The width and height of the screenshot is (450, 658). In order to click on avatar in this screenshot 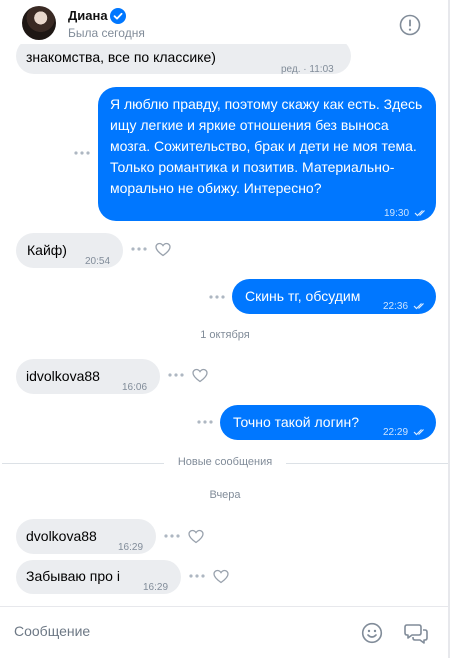, I will do `click(39, 23)`.